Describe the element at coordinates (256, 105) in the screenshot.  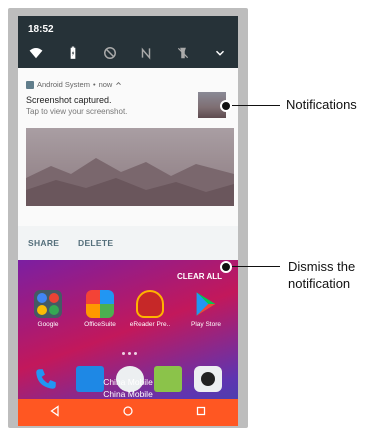
I see `notifications-callout-line` at that location.